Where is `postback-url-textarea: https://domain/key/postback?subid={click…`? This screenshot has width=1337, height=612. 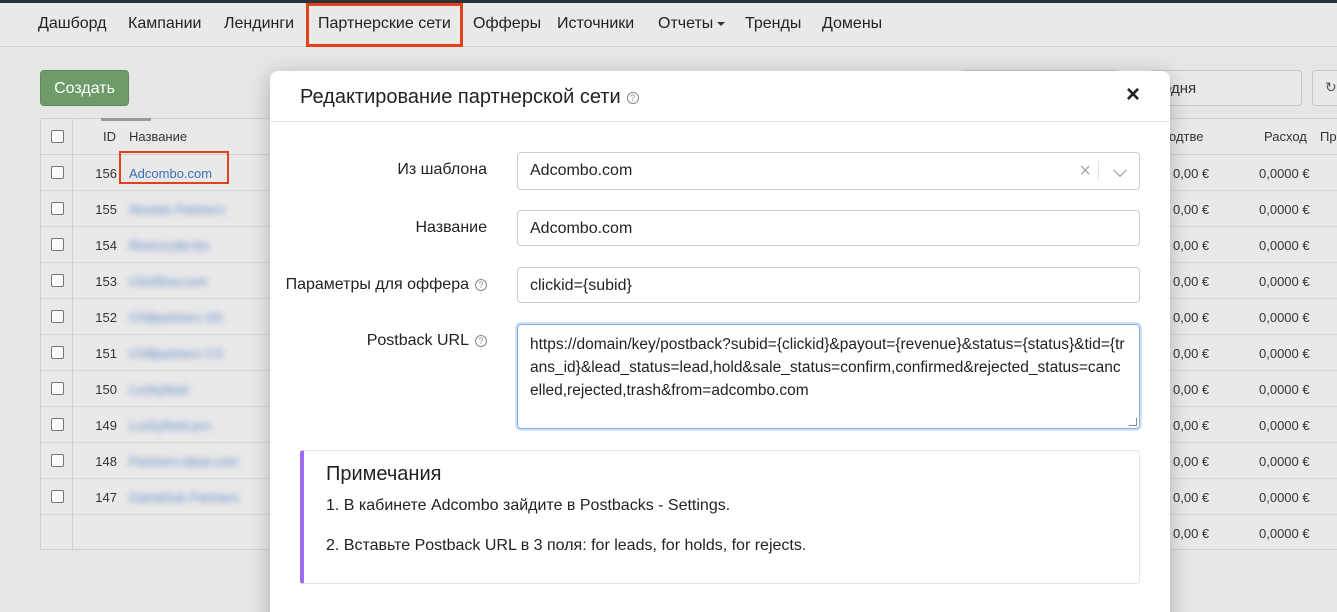 postback-url-textarea: https://domain/key/postback?subid={click… is located at coordinates (828, 376).